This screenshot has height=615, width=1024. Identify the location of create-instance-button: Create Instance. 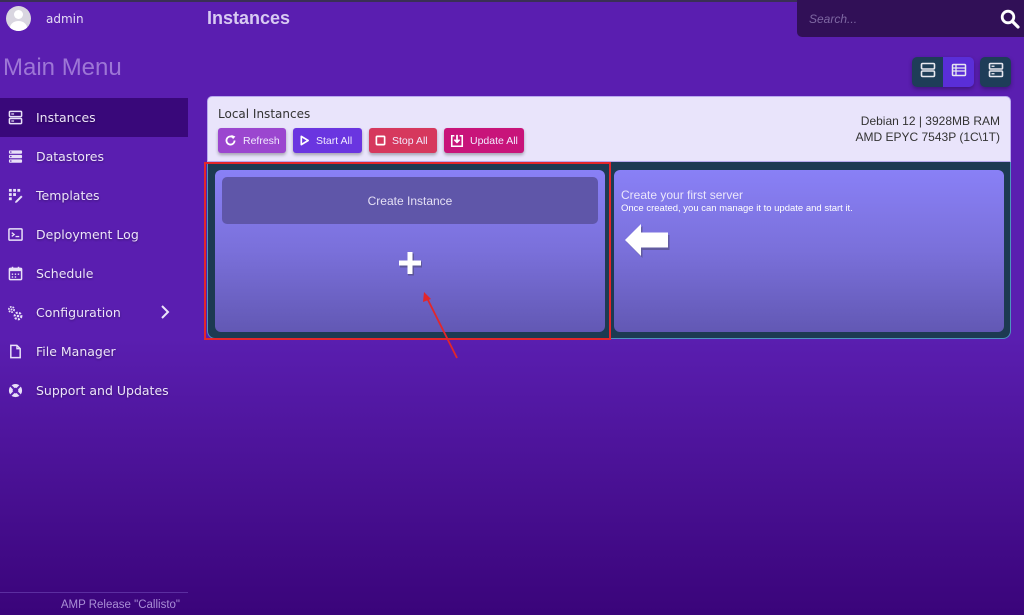
(410, 200).